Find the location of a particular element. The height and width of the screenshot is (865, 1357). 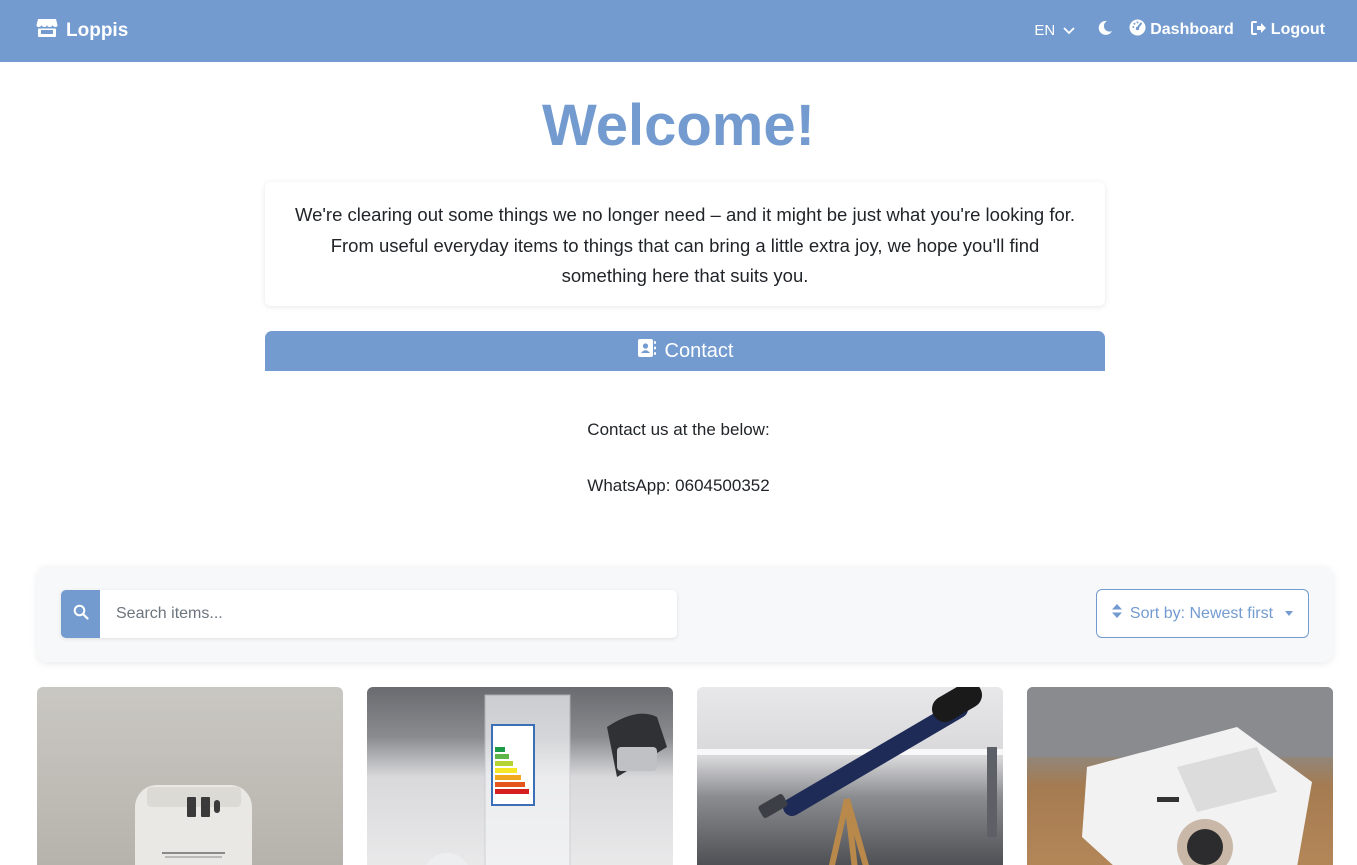

nav-actions: EN Dashboard Logout is located at coordinates (1179, 30).